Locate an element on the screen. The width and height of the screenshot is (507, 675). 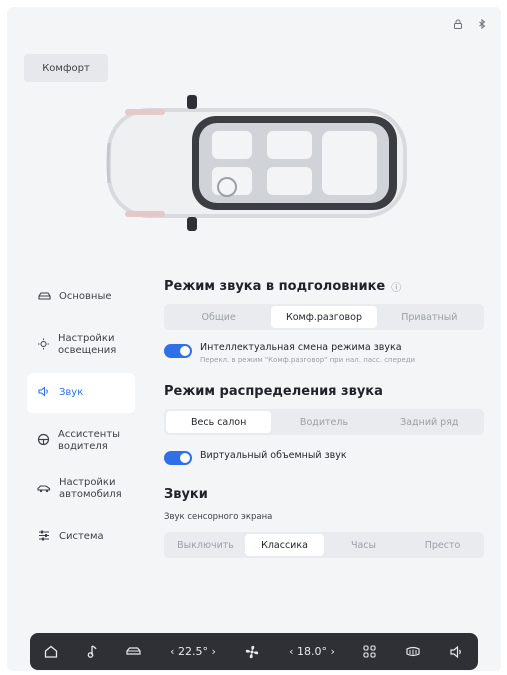
distribution-option-whole-cabin: Весь салон is located at coordinates (219, 422).